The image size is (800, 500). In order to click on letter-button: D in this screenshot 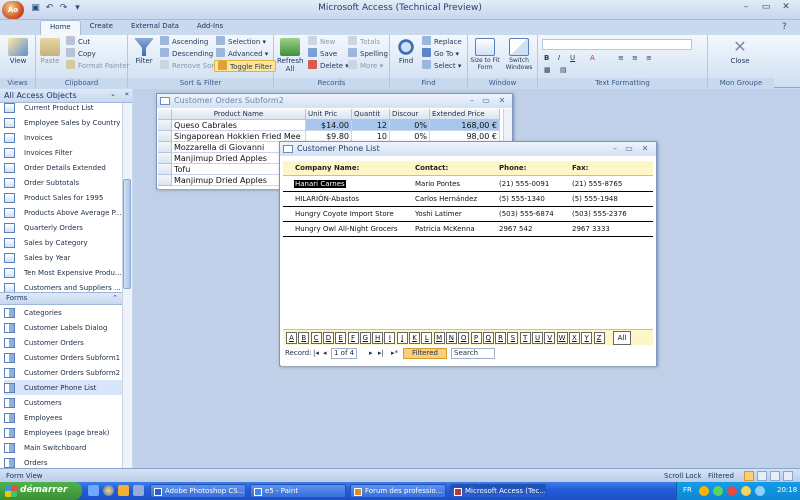, I will do `click(328, 338)`.